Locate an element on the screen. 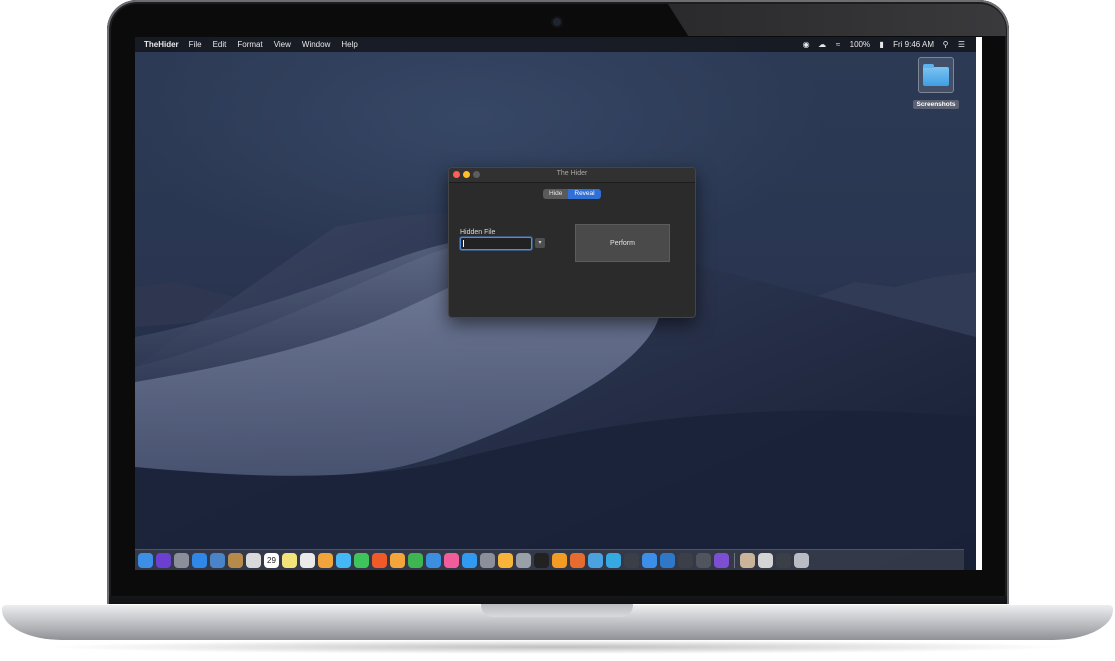  preview-icon is located at coordinates (217, 560).